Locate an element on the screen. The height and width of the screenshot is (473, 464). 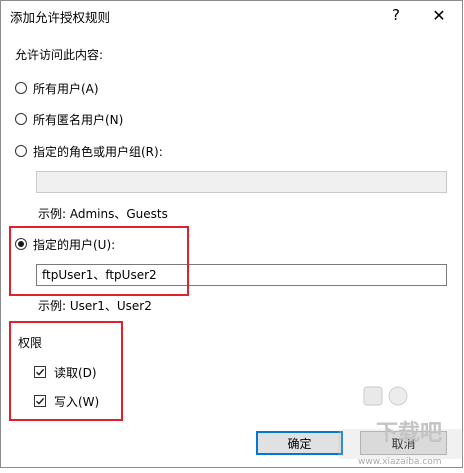
help-button: ? is located at coordinates (396, 15).